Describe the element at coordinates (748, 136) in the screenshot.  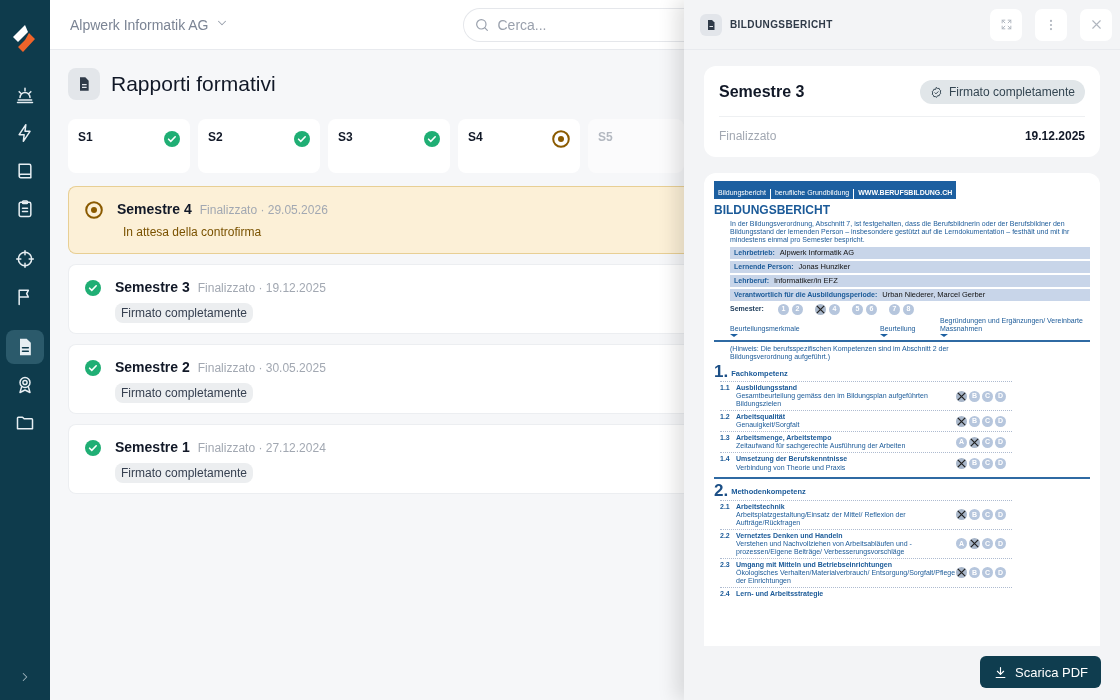
I see `field-label: Finalizzato` at that location.